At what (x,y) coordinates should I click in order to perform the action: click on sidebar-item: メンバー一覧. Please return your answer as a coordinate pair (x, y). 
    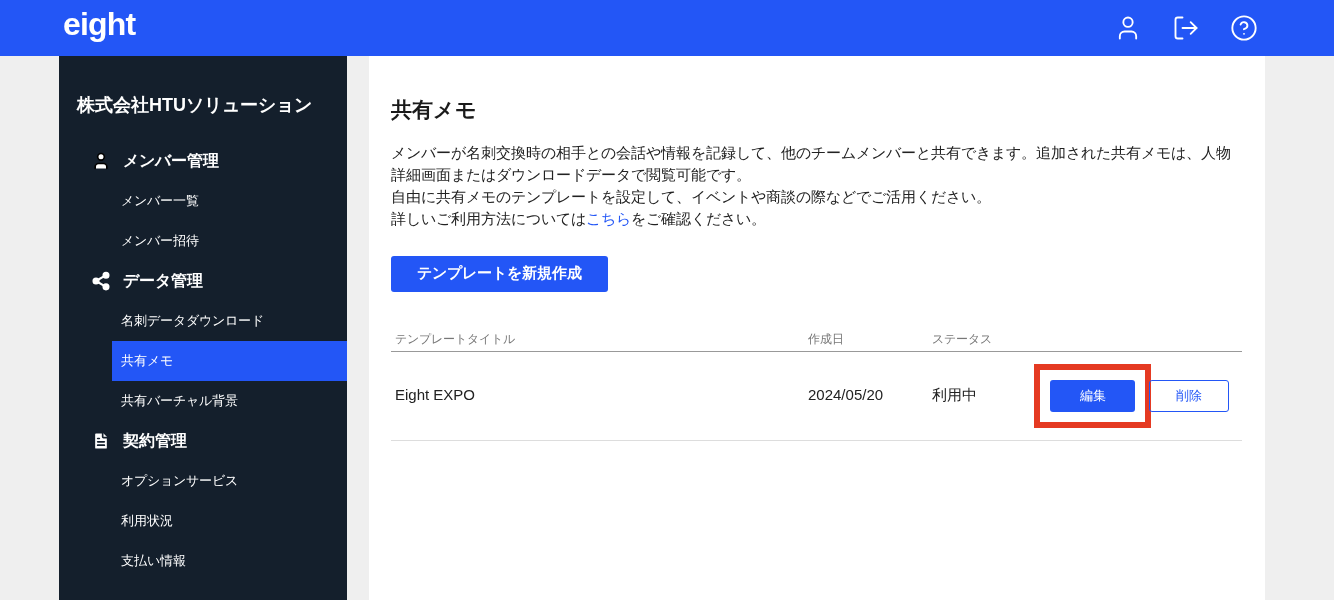
    Looking at the image, I should click on (229, 201).